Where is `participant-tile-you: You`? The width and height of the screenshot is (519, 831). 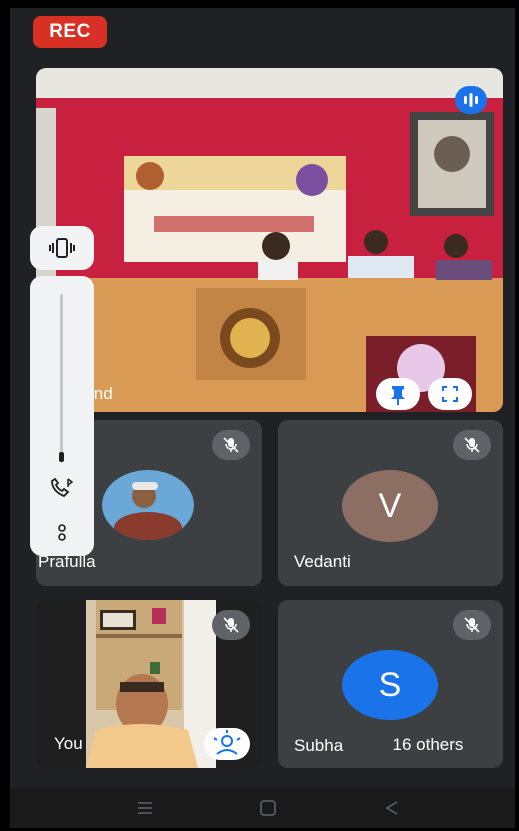 participant-tile-you: You is located at coordinates (149, 684).